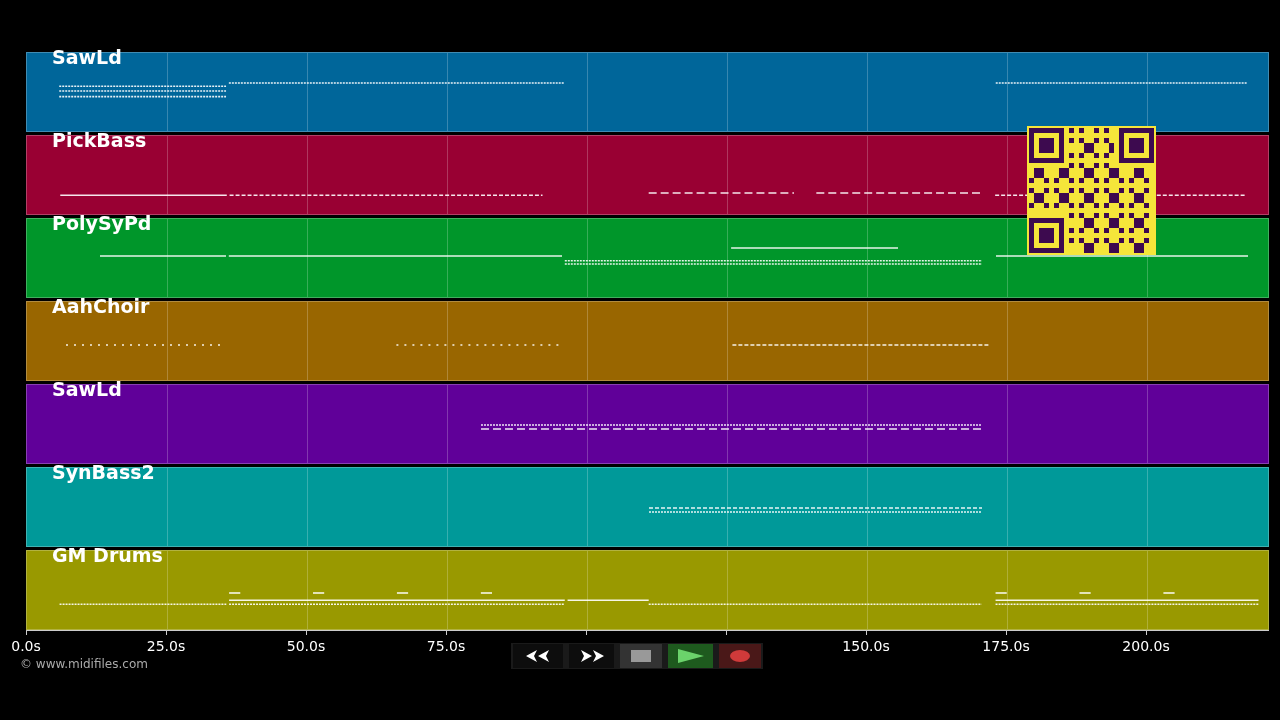 The height and width of the screenshot is (720, 1280). Describe the element at coordinates (99, 140) in the screenshot. I see `track-name: PickBass` at that location.